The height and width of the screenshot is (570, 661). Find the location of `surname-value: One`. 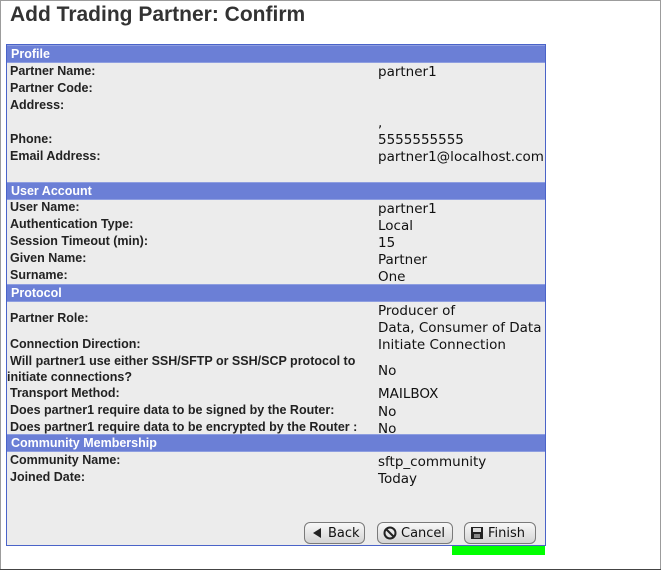

surname-value: One is located at coordinates (392, 277).